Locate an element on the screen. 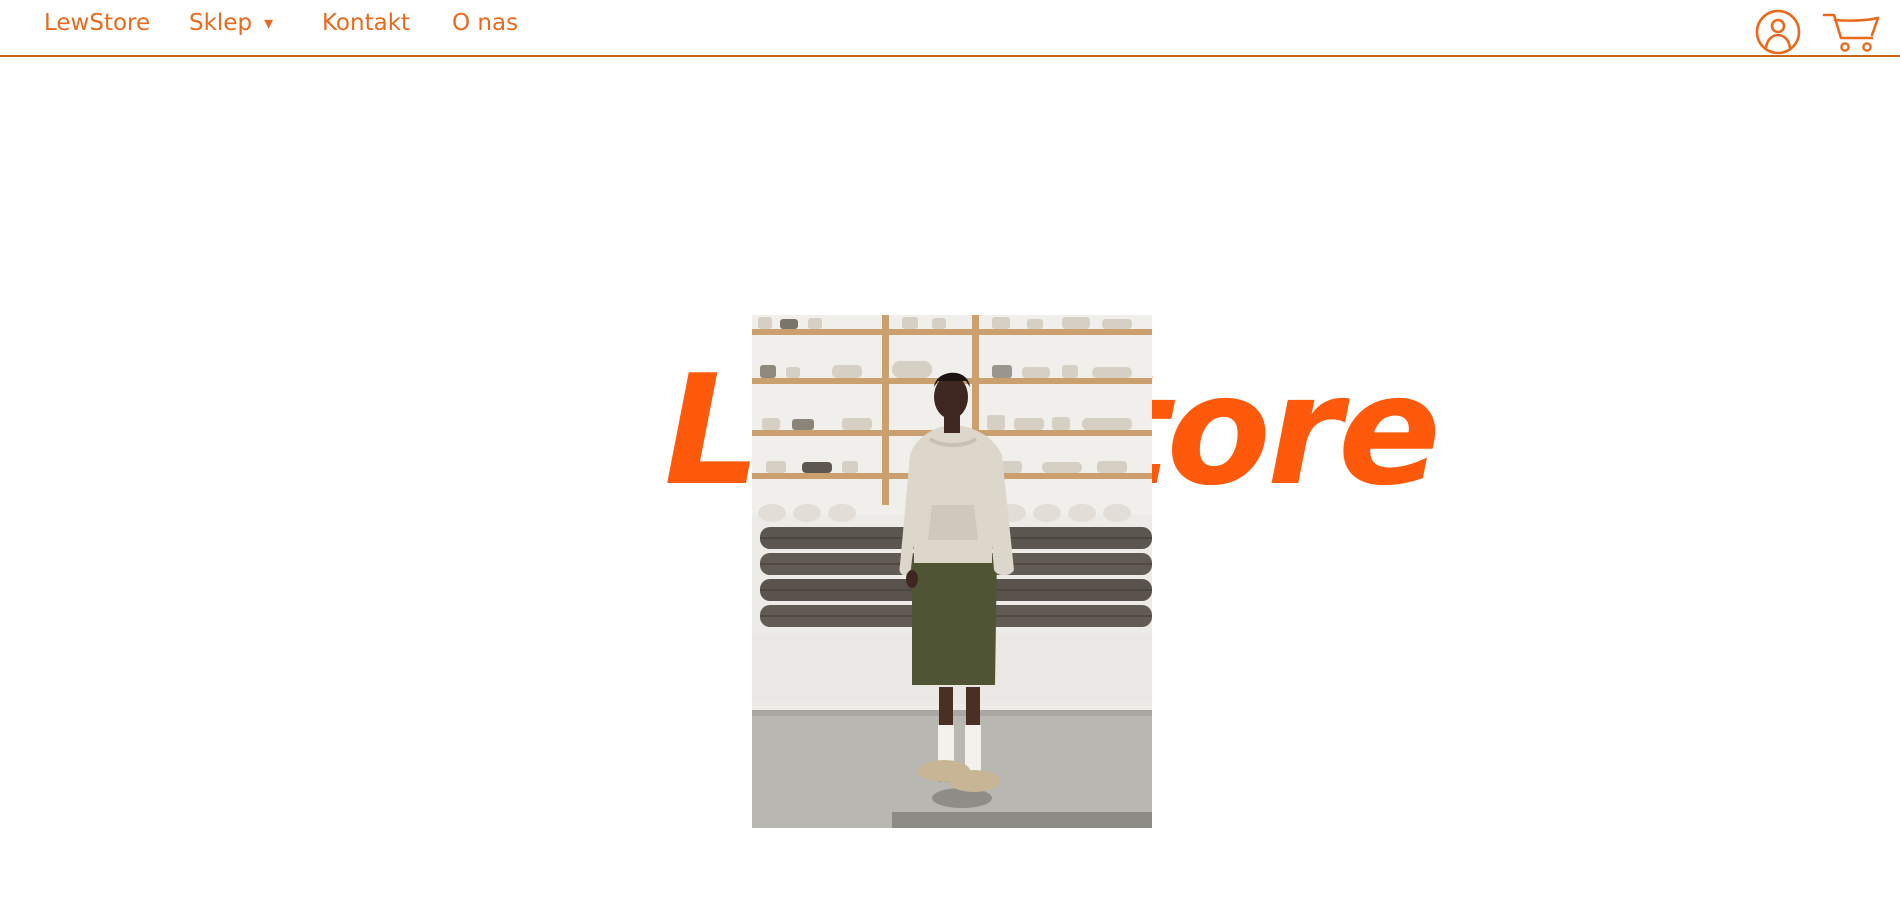  shop-dropdown: Sklep ▾ is located at coordinates (231, 23).